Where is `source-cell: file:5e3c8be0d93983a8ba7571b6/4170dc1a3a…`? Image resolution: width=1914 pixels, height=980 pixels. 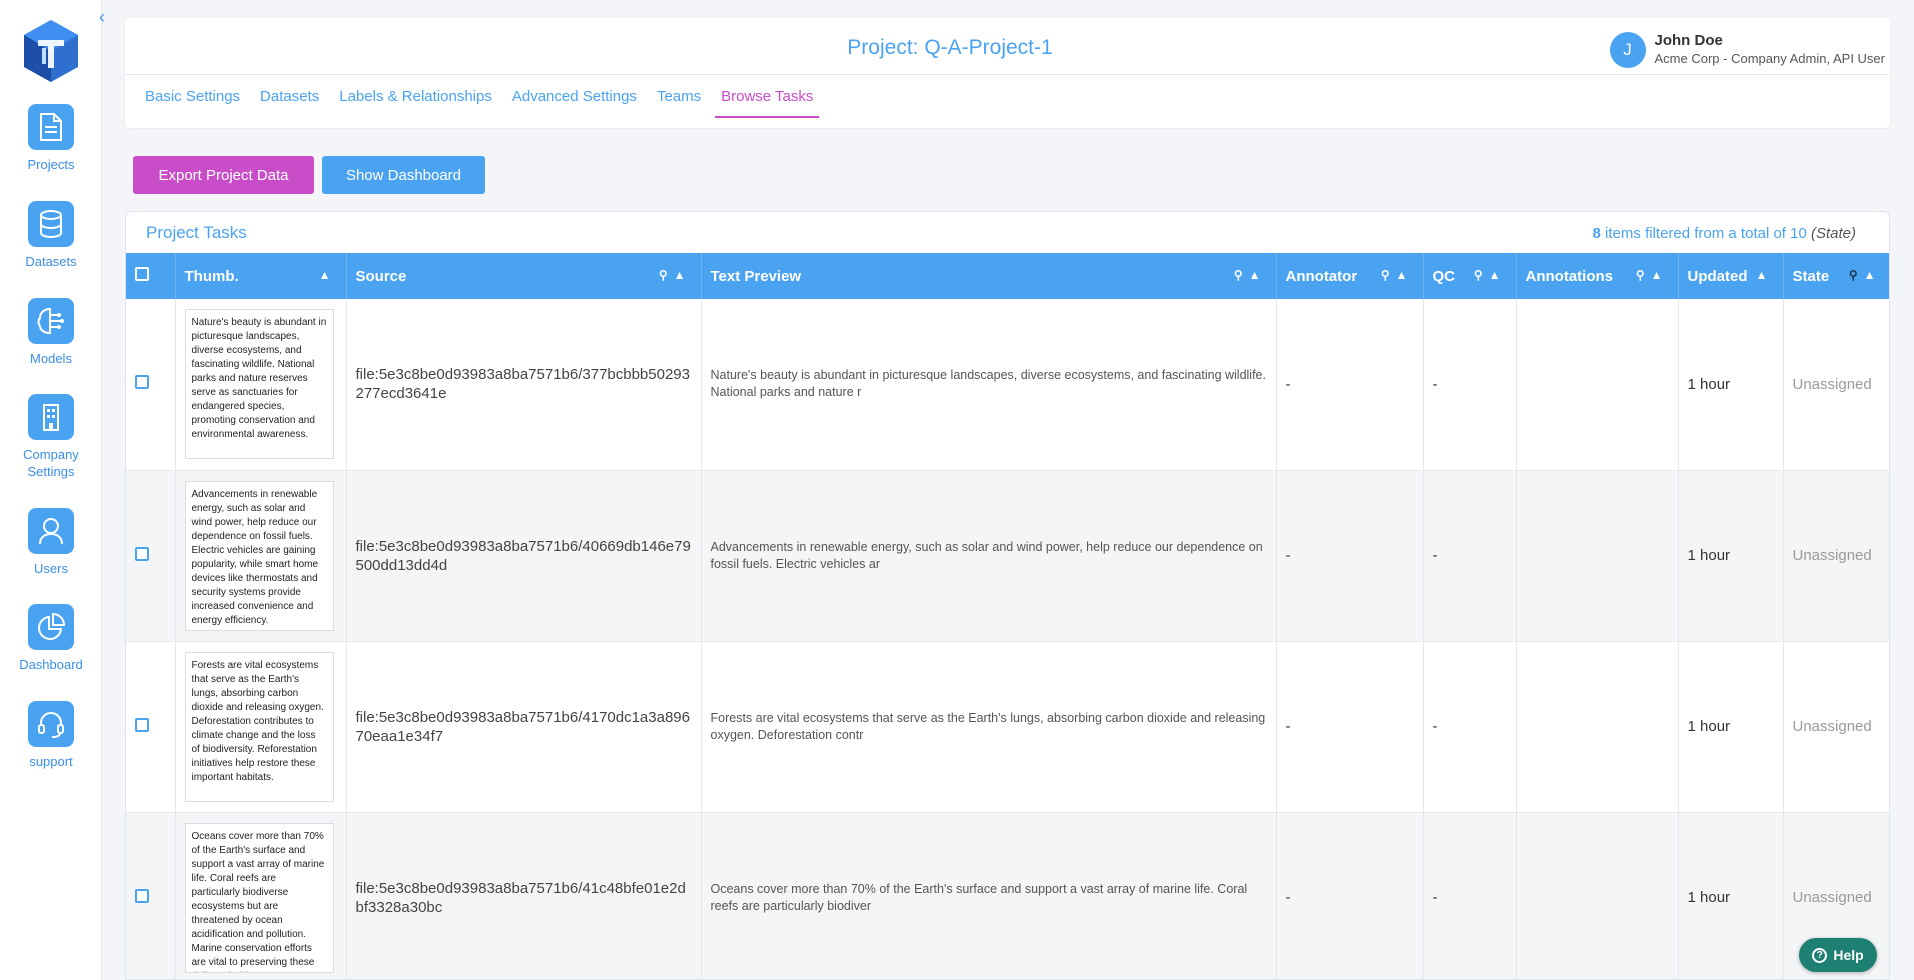 source-cell: file:5e3c8be0d93983a8ba7571b6/4170dc1a3a… is located at coordinates (524, 727).